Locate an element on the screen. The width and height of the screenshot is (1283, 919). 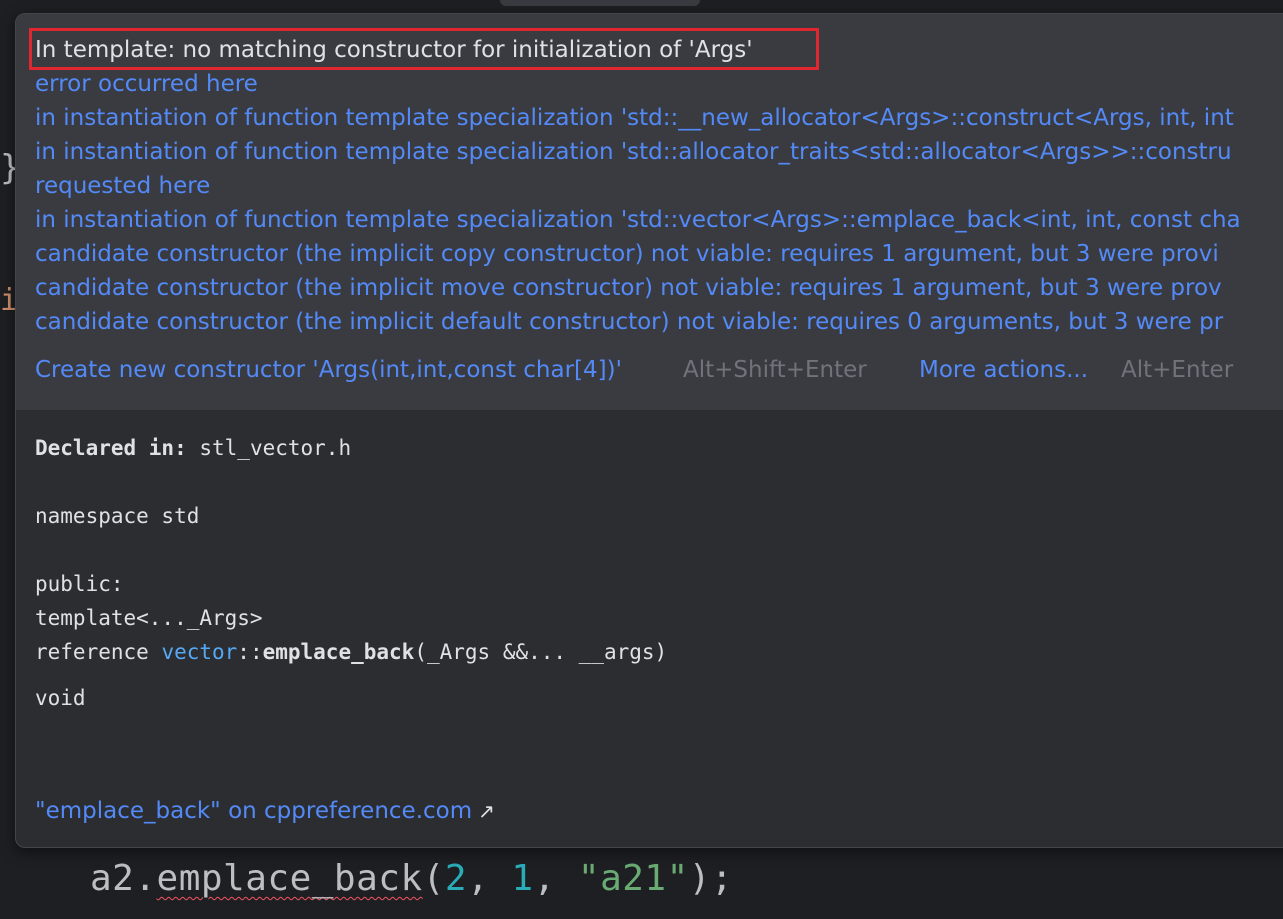
code-line-emplace-back: a2.emplace_back(2, 1, "a21"); is located at coordinates (411, 878).